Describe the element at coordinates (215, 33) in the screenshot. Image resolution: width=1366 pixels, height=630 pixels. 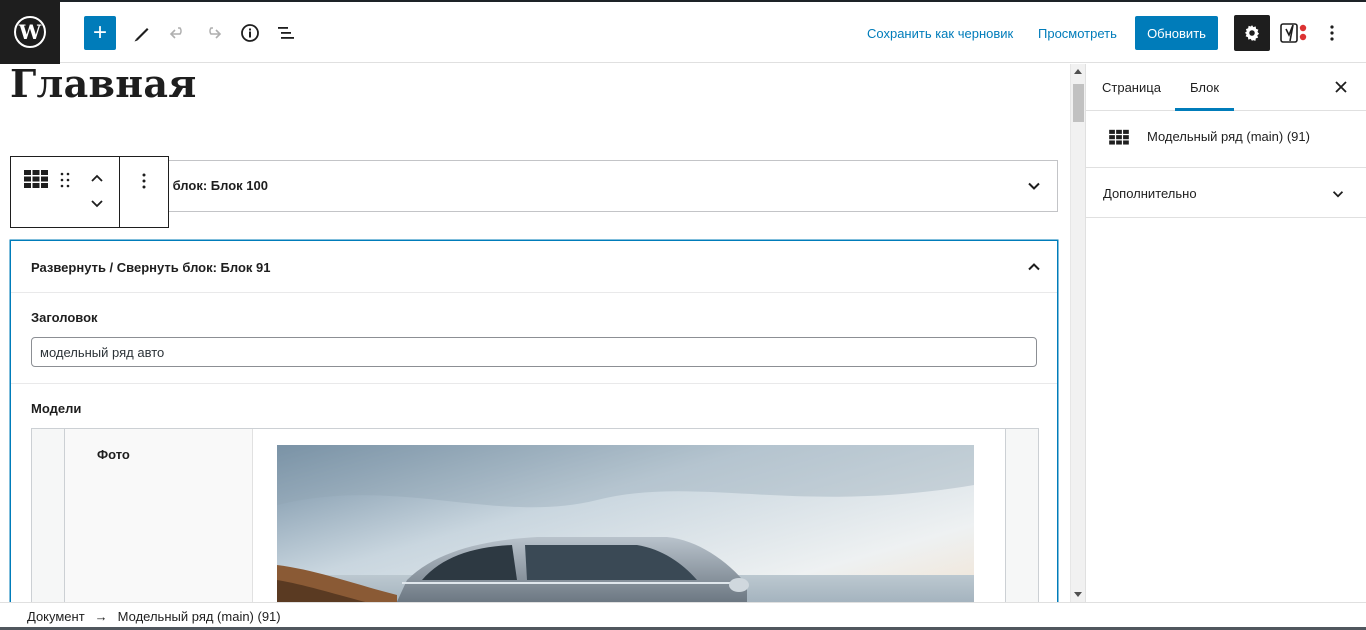
I see `redo-icon` at that location.